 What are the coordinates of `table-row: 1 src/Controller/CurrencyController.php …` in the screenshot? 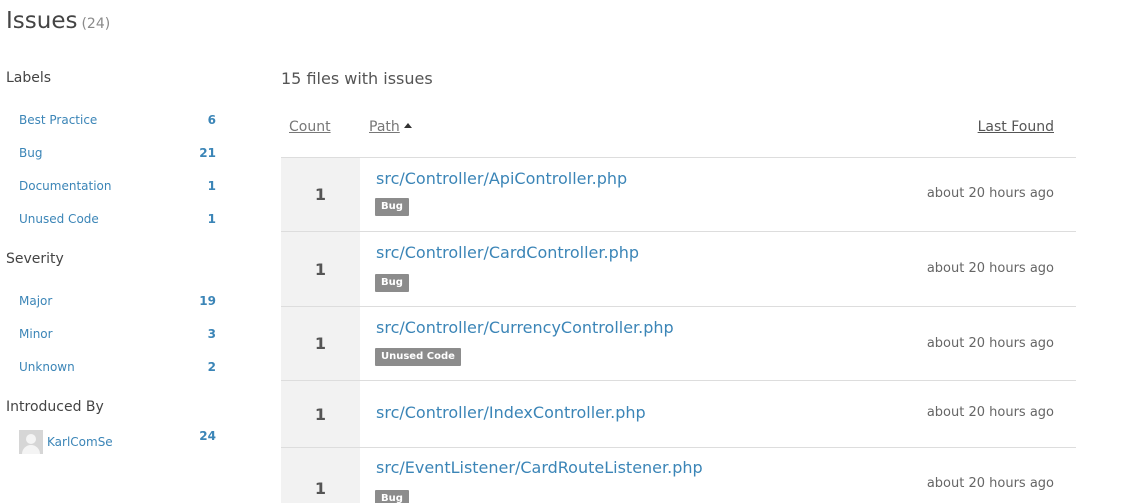 It's located at (678, 344).